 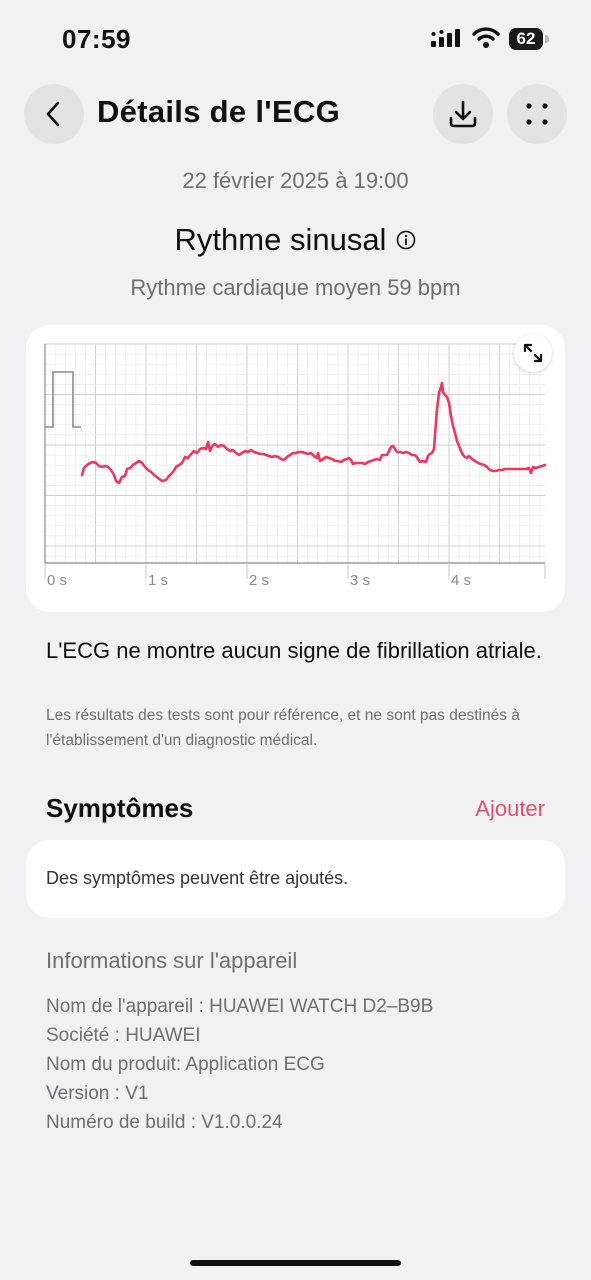 I want to click on record-date: 22 février 2025 à 19:00, so click(x=295, y=180).